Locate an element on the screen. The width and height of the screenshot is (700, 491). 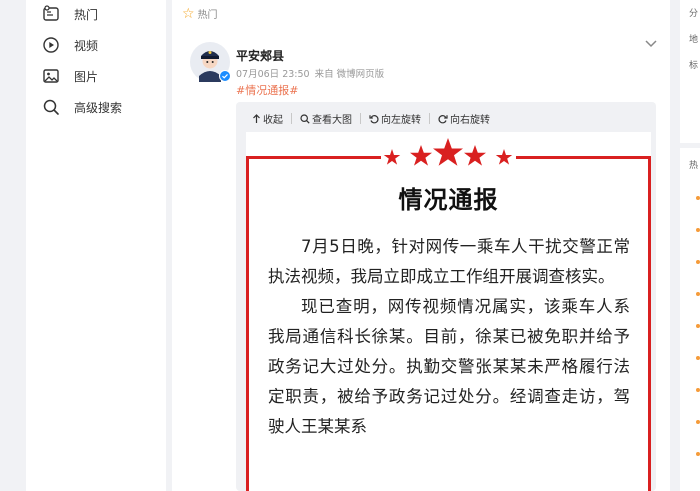
rotate-right-label: 向右旋转 is located at coordinates (470, 120).